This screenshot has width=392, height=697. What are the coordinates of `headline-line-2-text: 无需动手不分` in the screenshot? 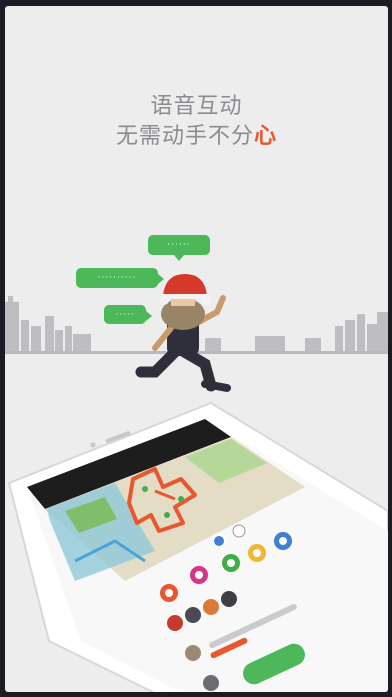 It's located at (184, 136).